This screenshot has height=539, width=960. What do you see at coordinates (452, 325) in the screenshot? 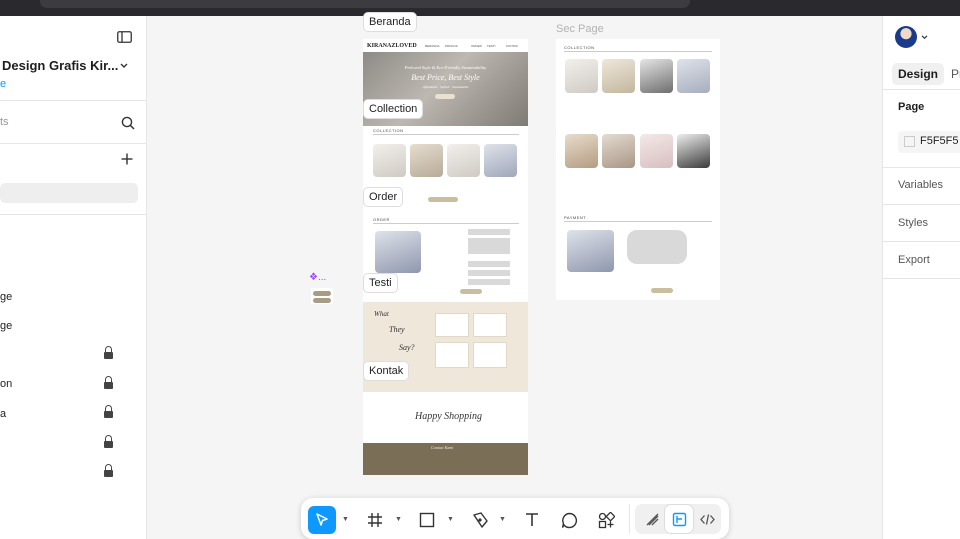
I see `testi-screenshot` at bounding box center [452, 325].